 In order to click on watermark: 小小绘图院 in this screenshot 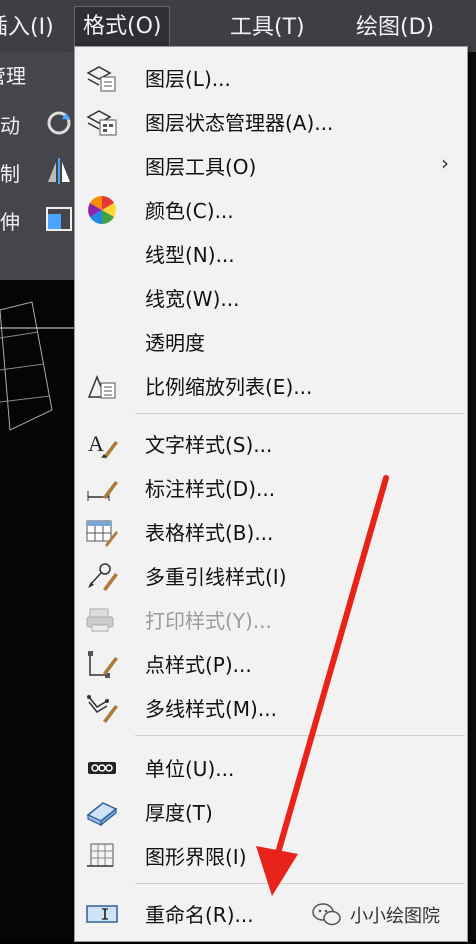, I will do `click(376, 915)`.